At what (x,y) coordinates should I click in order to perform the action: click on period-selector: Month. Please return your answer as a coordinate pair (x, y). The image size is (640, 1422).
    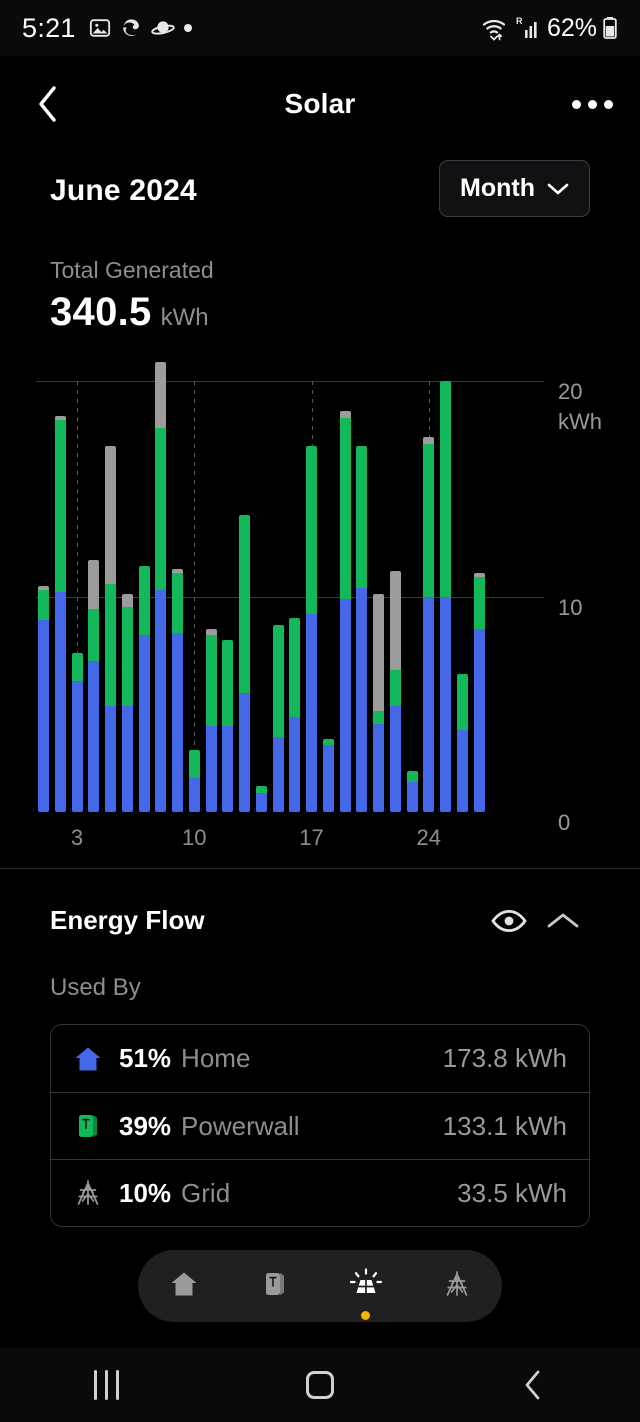
    Looking at the image, I should click on (514, 188).